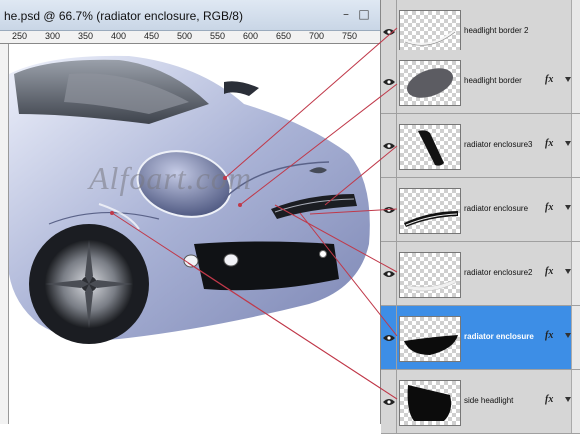 The height and width of the screenshot is (434, 580). Describe the element at coordinates (20, 36) in the screenshot. I see `ruler-tick: 250` at that location.